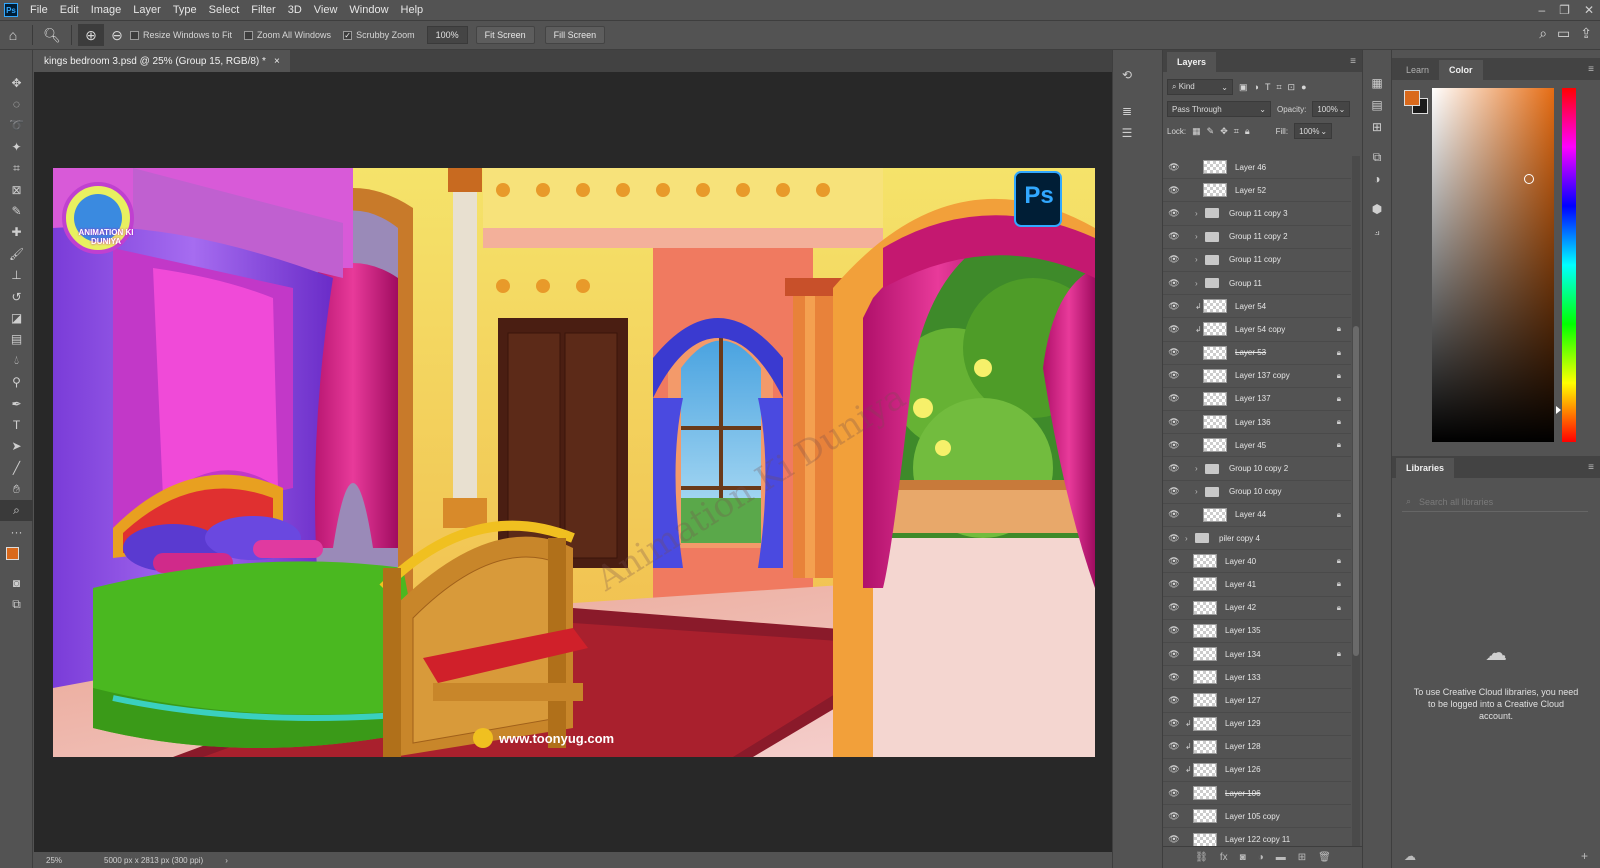 The image size is (1600, 868). What do you see at coordinates (1313, 131) in the screenshot?
I see `fill-field: 100% ⌄` at bounding box center [1313, 131].